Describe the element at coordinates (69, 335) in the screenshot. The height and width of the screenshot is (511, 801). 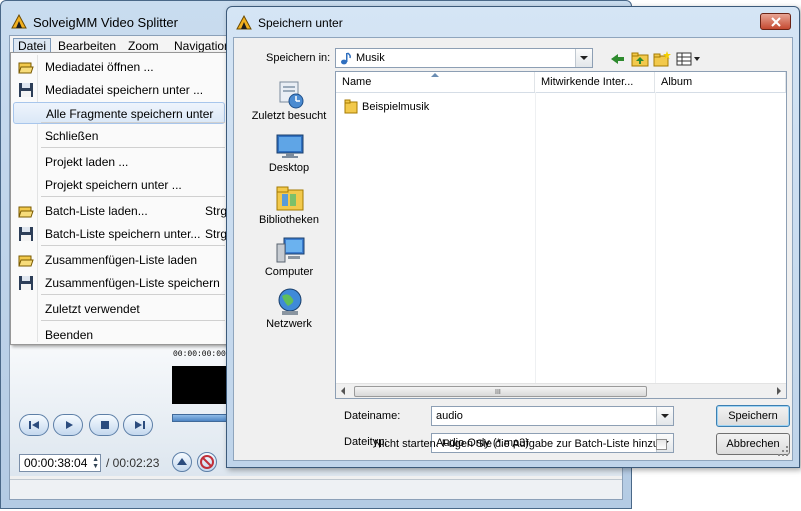
I see `menu-item-label: Beenden` at that location.